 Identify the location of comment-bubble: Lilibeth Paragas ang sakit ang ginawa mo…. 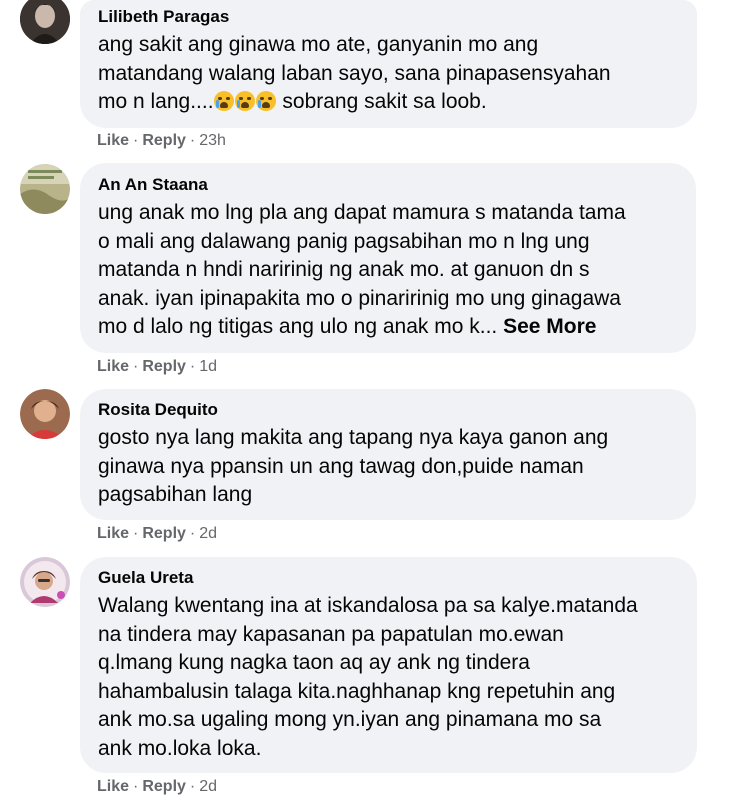
(388, 64).